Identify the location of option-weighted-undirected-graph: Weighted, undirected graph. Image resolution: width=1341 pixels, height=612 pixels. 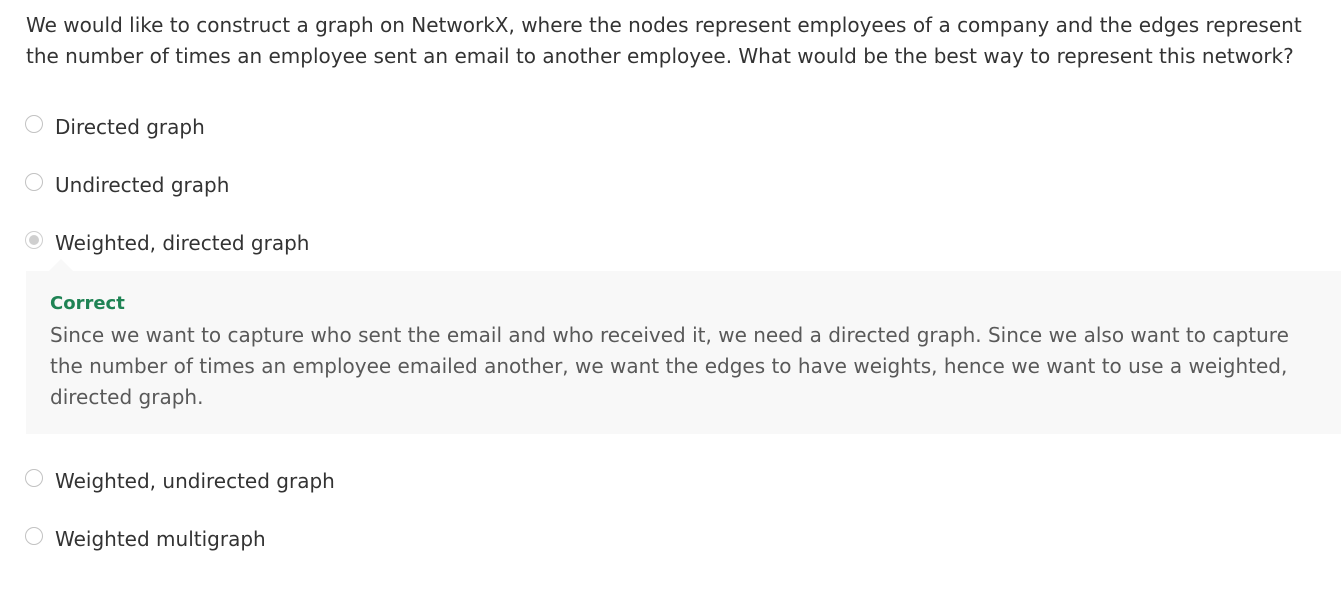
(180, 481).